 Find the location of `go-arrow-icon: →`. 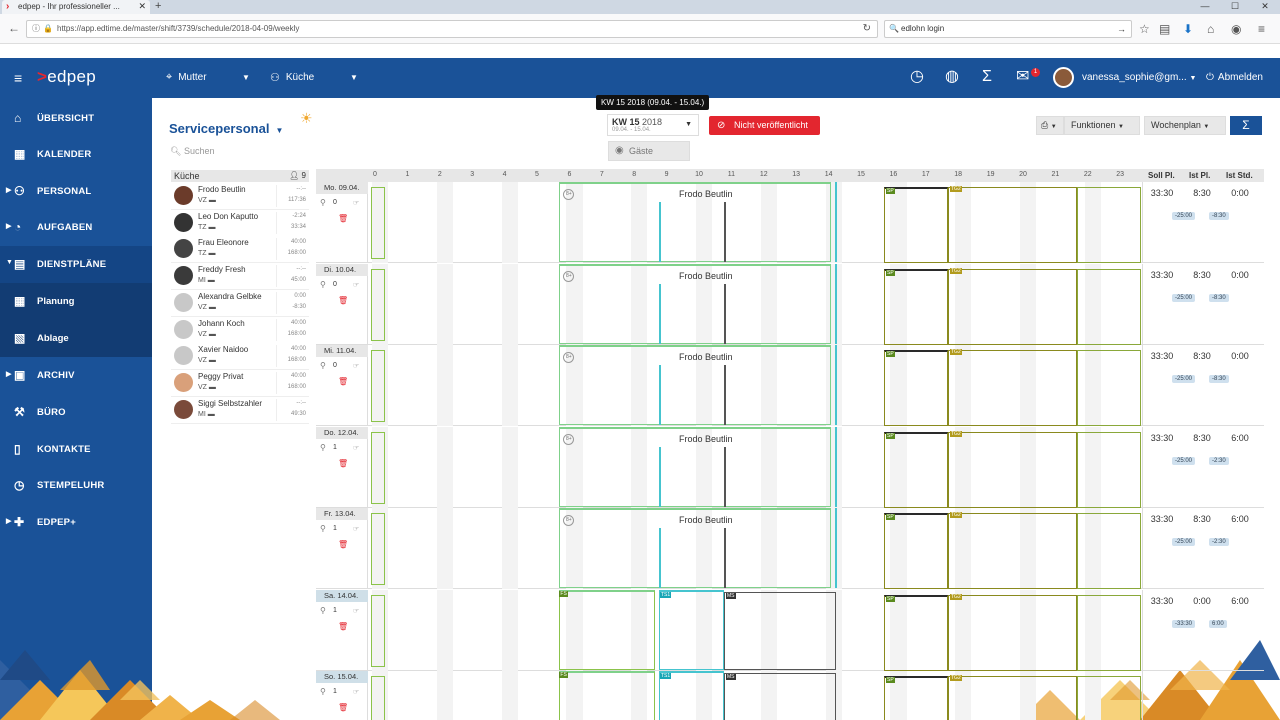

go-arrow-icon: → is located at coordinates (1121, 29).